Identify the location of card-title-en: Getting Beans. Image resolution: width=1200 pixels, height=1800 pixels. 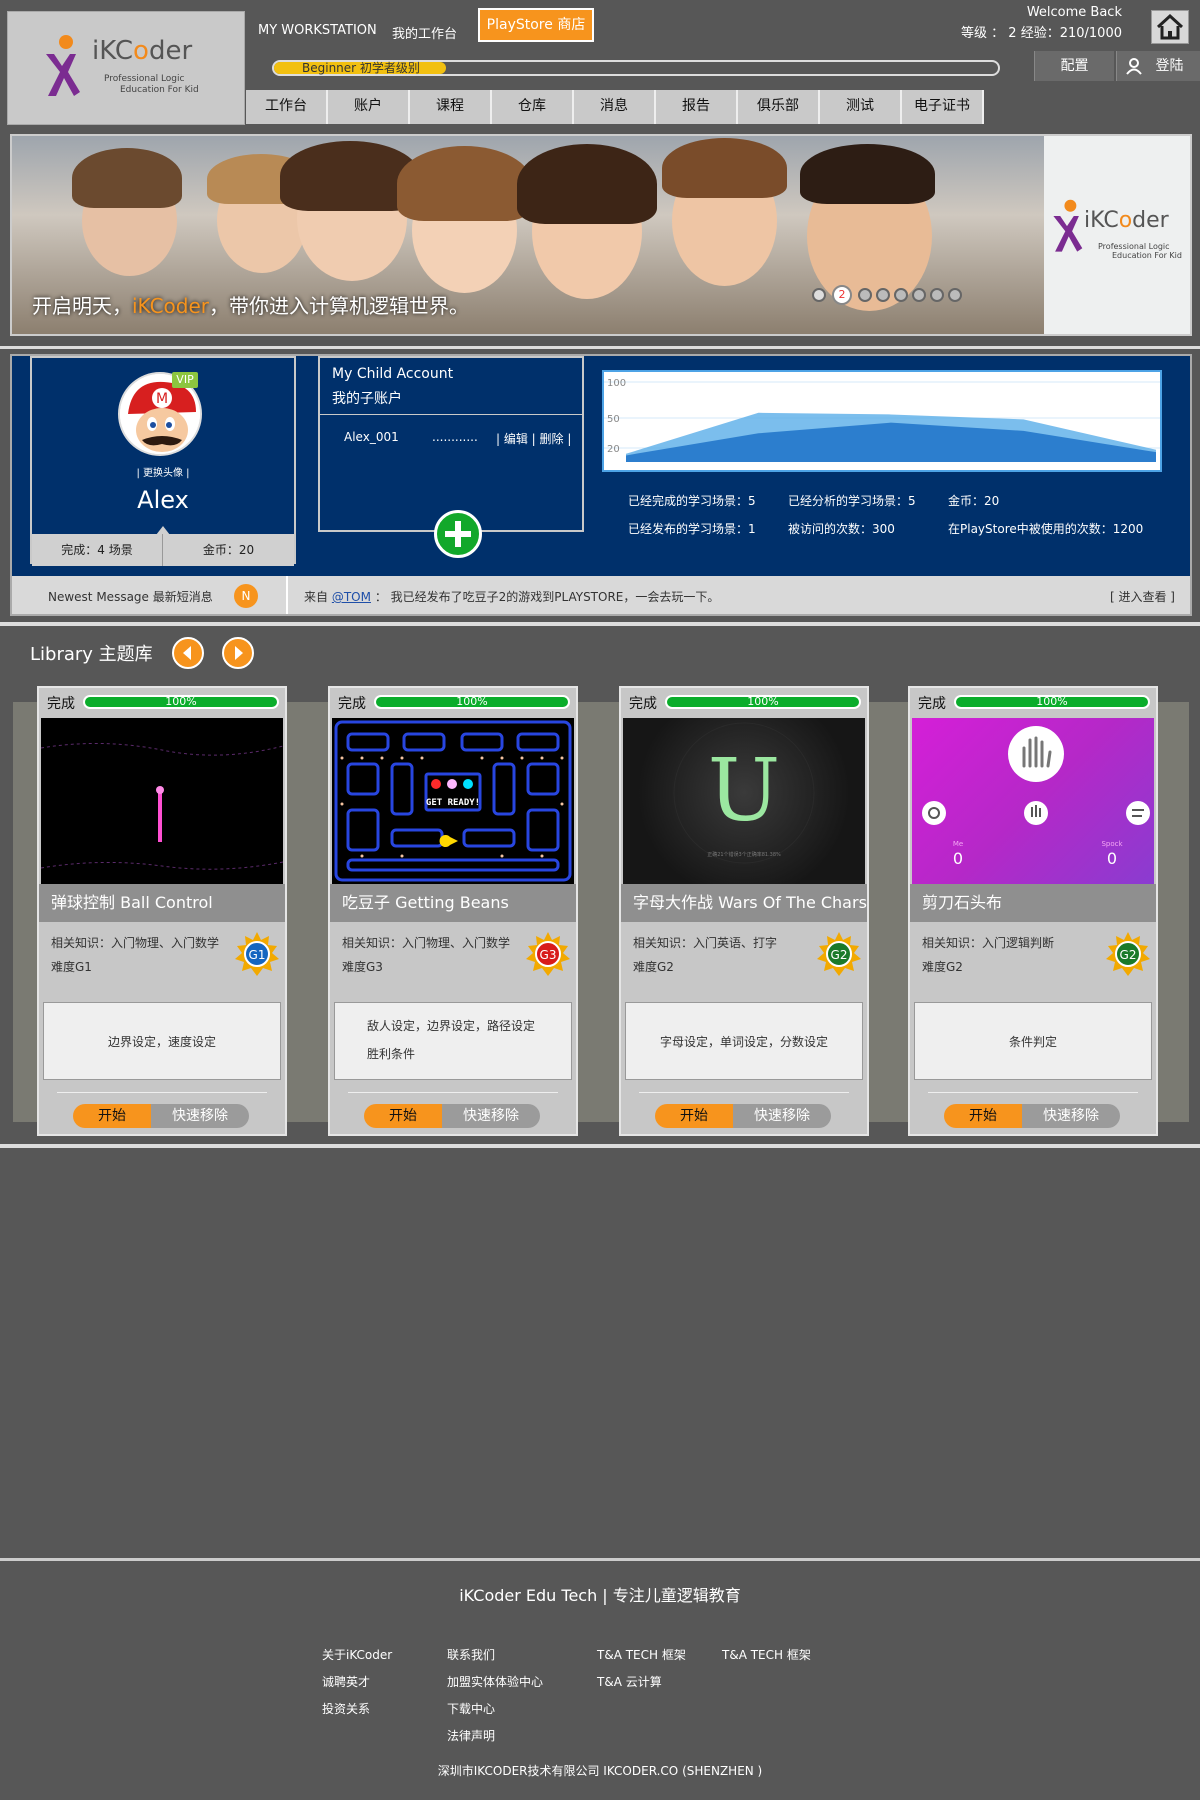
(452, 902).